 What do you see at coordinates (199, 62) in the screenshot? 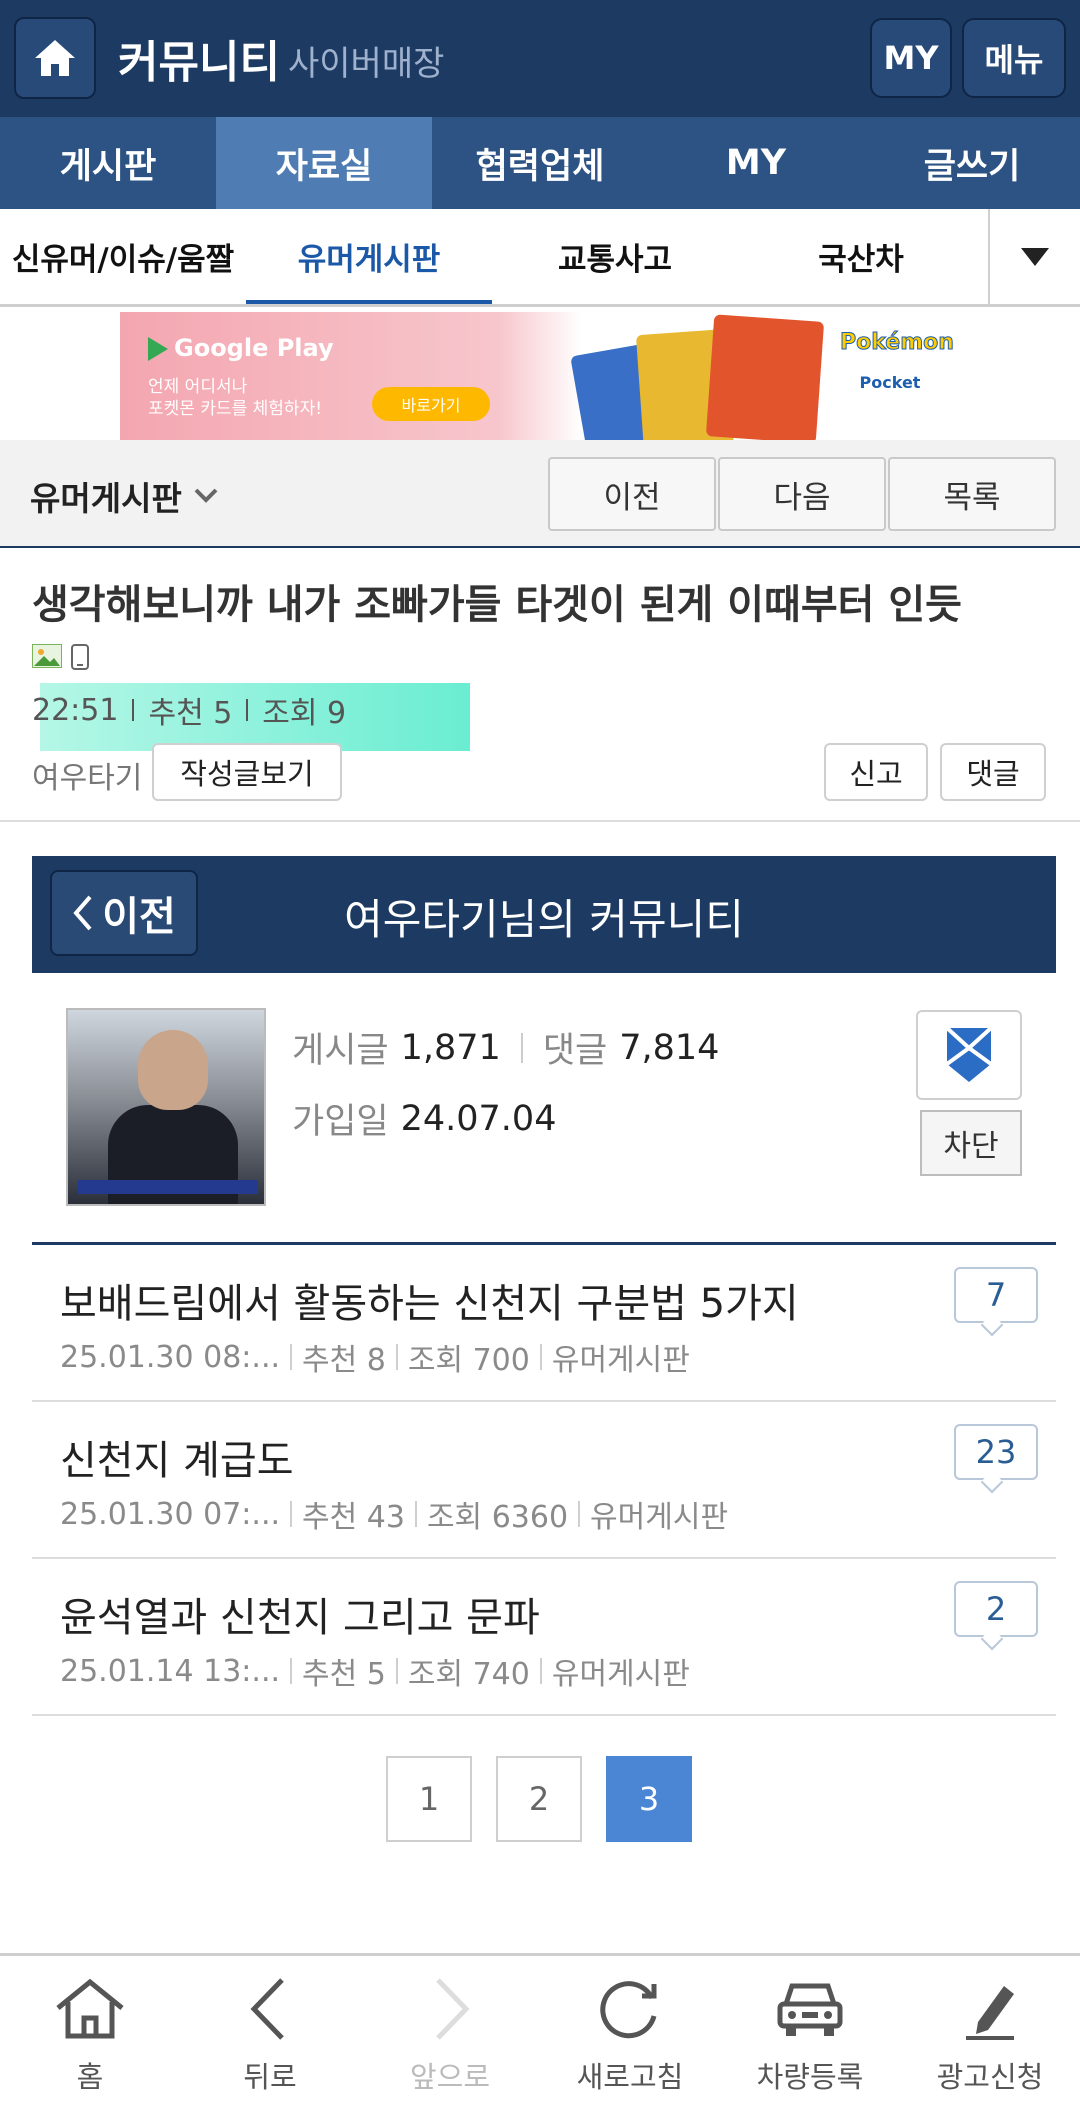
I see `header-title: 커뮤니티` at bounding box center [199, 62].